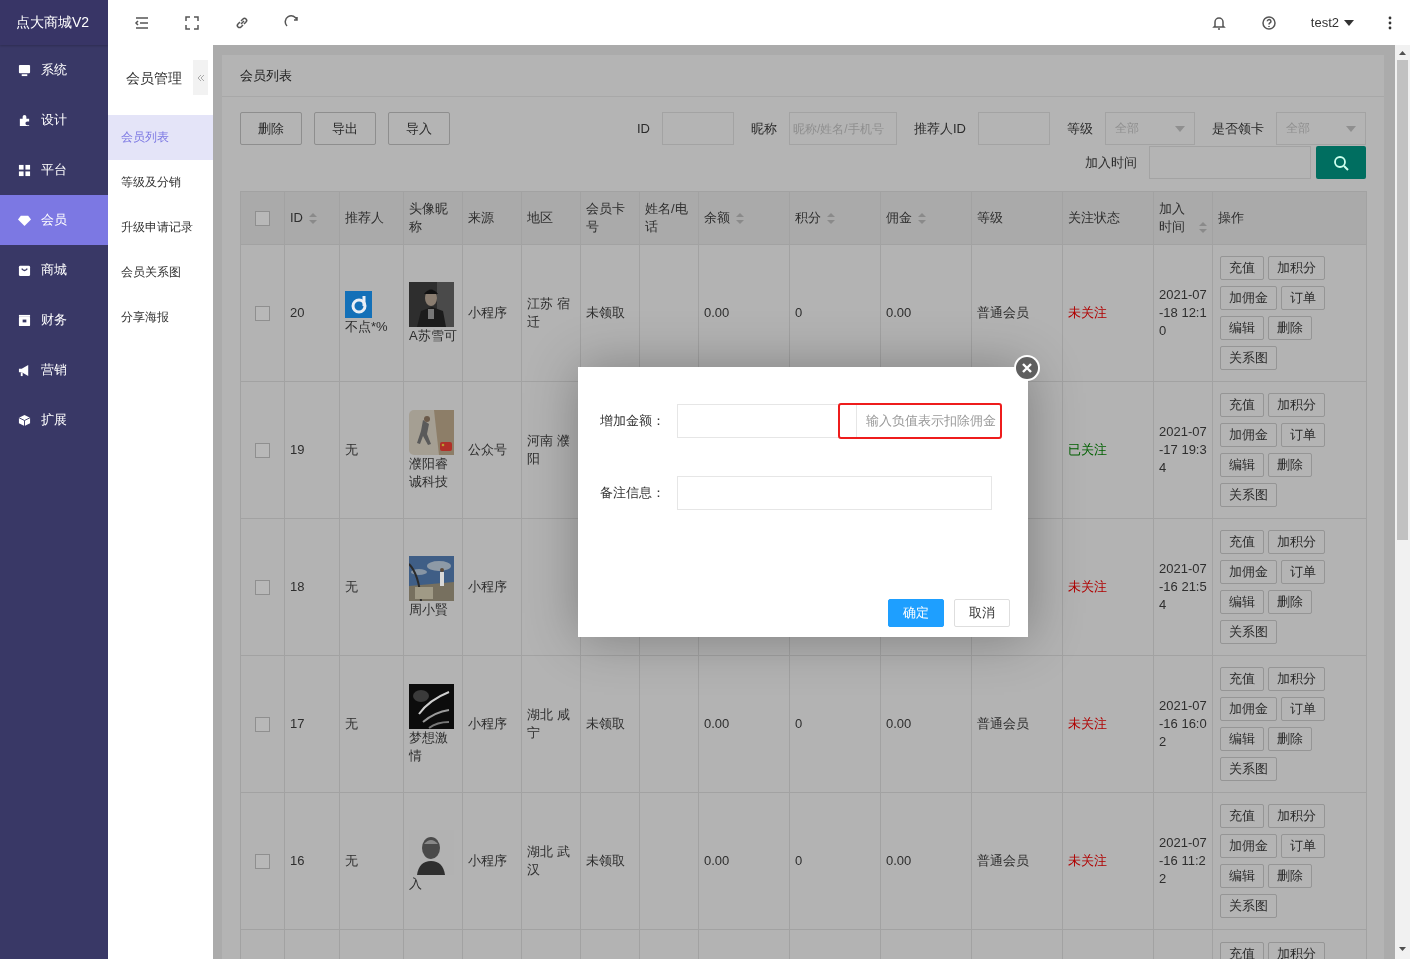 The width and height of the screenshot is (1410, 959). What do you see at coordinates (54, 120) in the screenshot?
I see `sidebar-item: 设计` at bounding box center [54, 120].